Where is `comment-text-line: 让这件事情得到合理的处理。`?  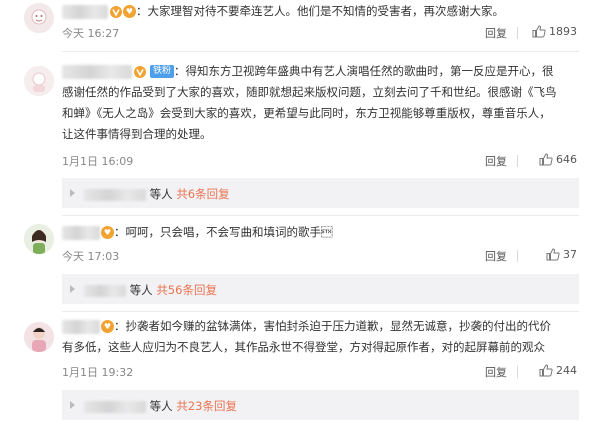
comment-text-line: 让这件事情得到合理的处理。 is located at coordinates (137, 134).